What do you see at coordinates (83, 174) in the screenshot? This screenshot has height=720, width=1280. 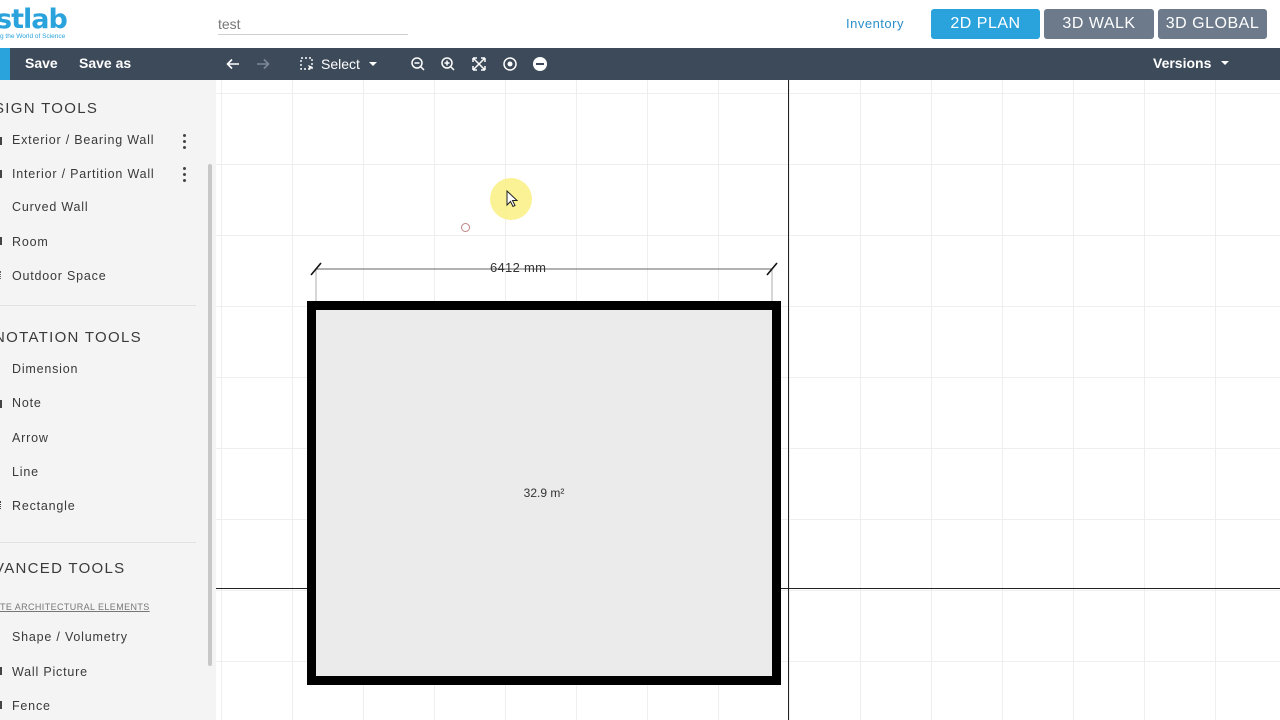 I see `tool-interior-partition-wall: Interior / Partition Wall` at bounding box center [83, 174].